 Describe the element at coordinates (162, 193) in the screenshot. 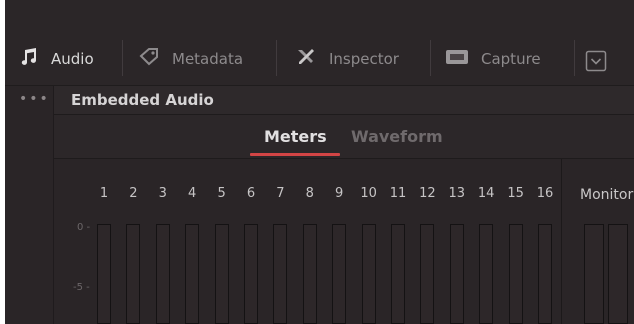

I see `channel-label: 3` at that location.